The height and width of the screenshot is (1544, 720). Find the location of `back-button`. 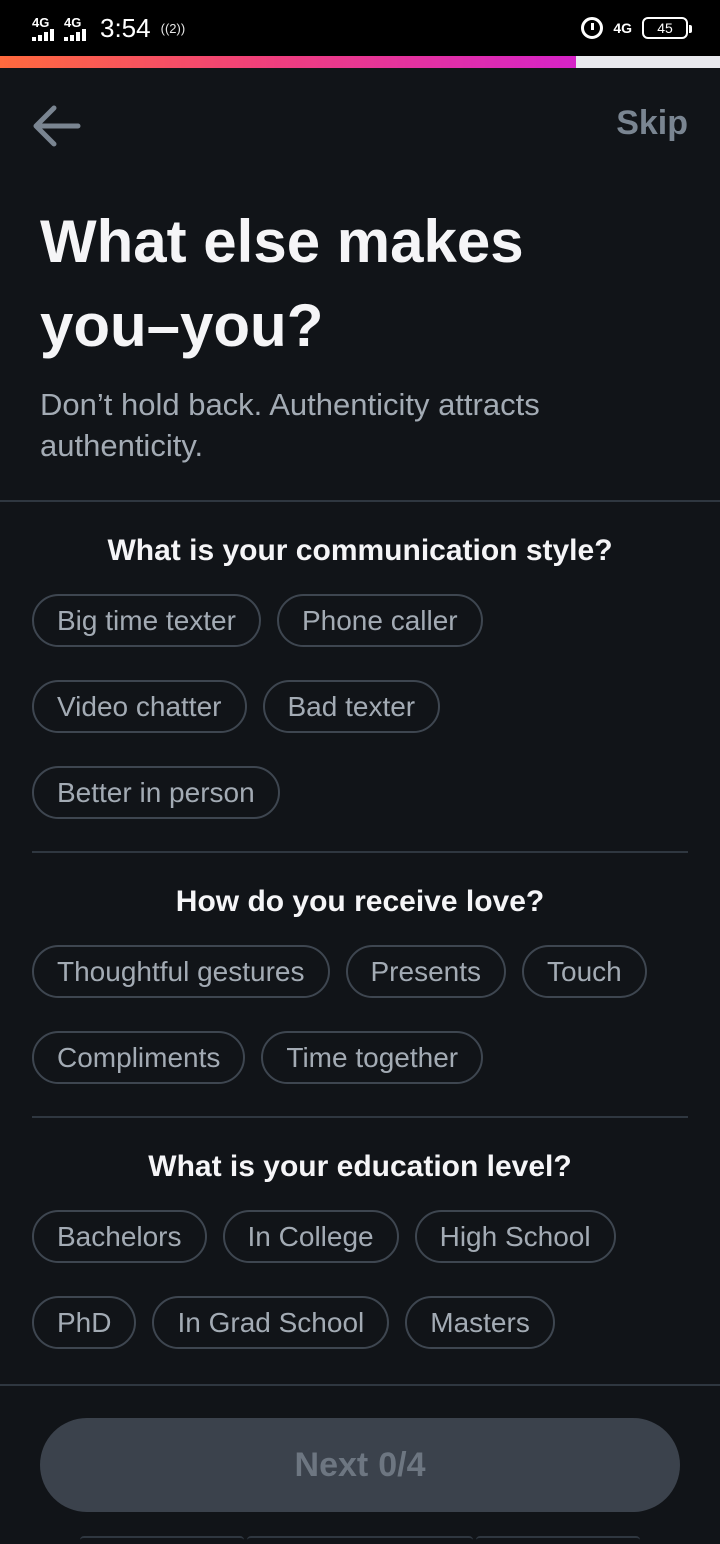

back-button is located at coordinates (56, 126).